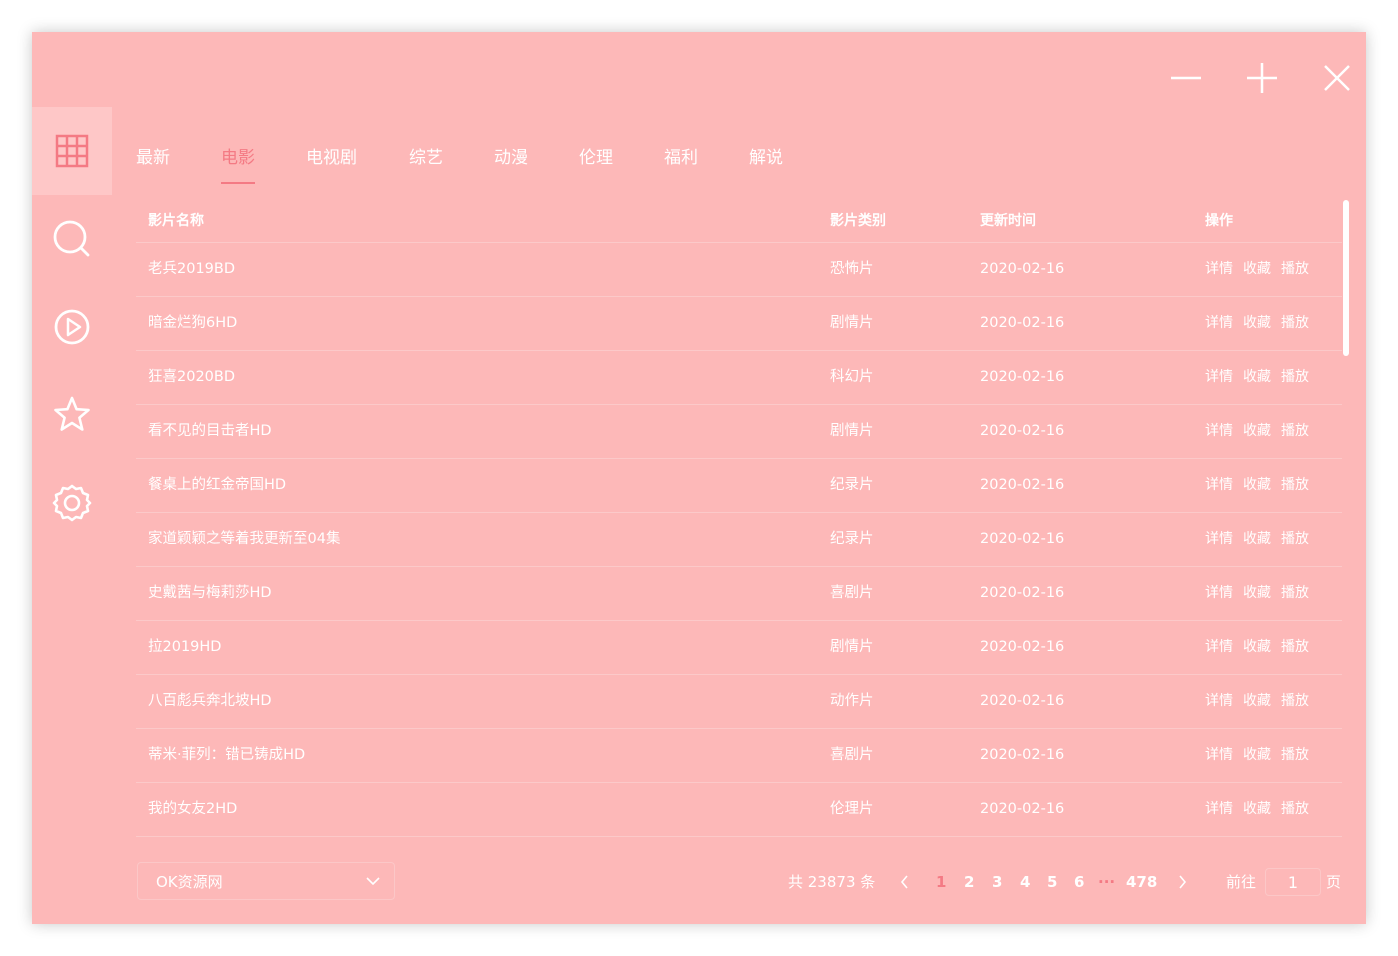 This screenshot has width=1398, height=956. Describe the element at coordinates (1008, 221) in the screenshot. I see `header-date: 更新时间` at that location.